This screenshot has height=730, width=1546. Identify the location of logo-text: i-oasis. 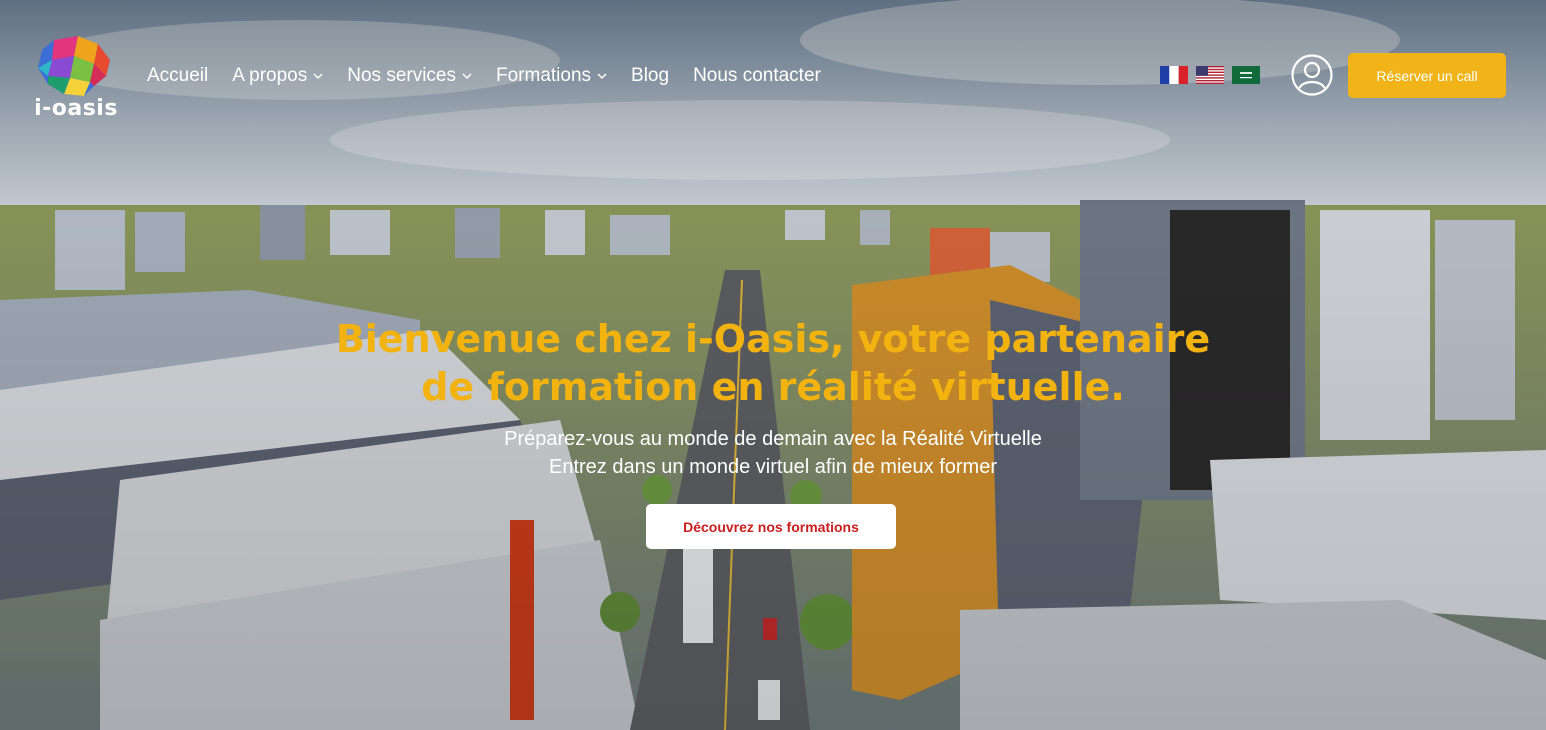
(76, 108).